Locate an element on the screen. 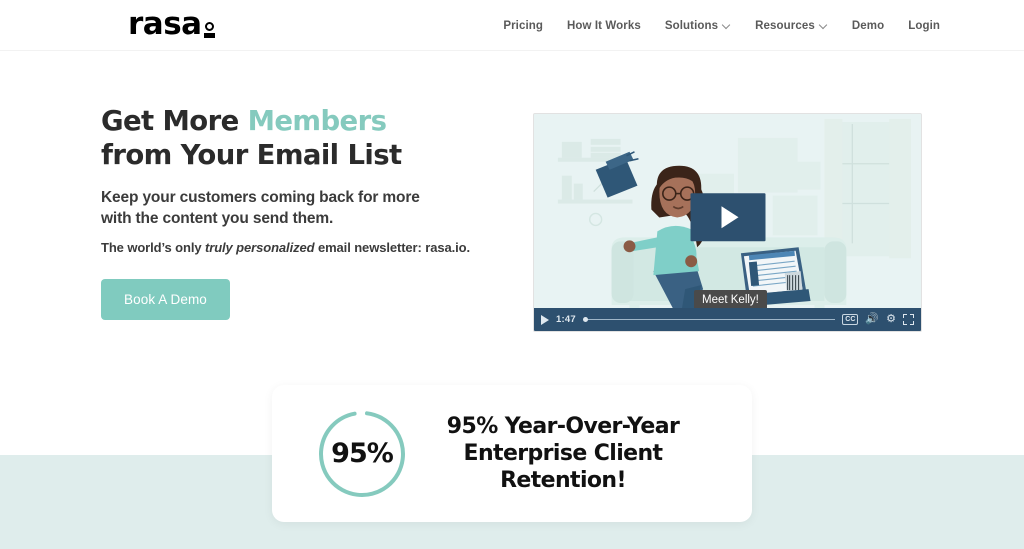  page-title: Get More Members from Your Email List is located at coordinates (301, 138).